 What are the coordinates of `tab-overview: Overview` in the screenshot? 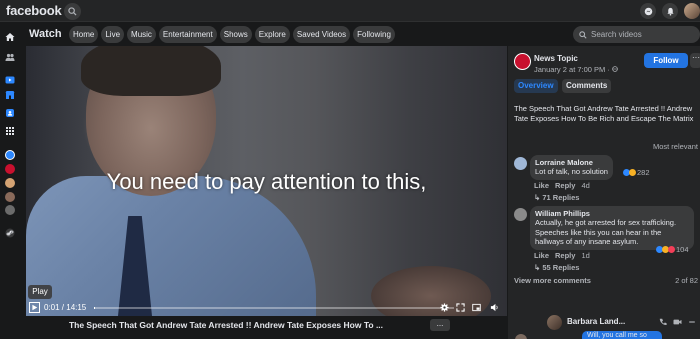 It's located at (536, 86).